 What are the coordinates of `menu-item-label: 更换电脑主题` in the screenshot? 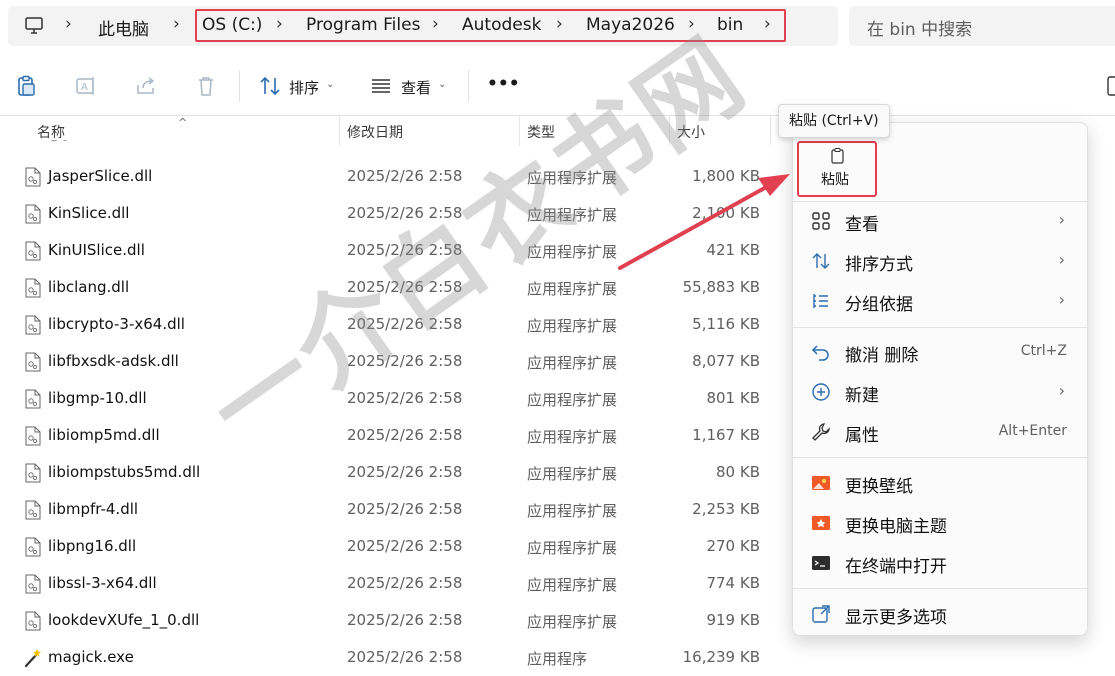 It's located at (896, 527).